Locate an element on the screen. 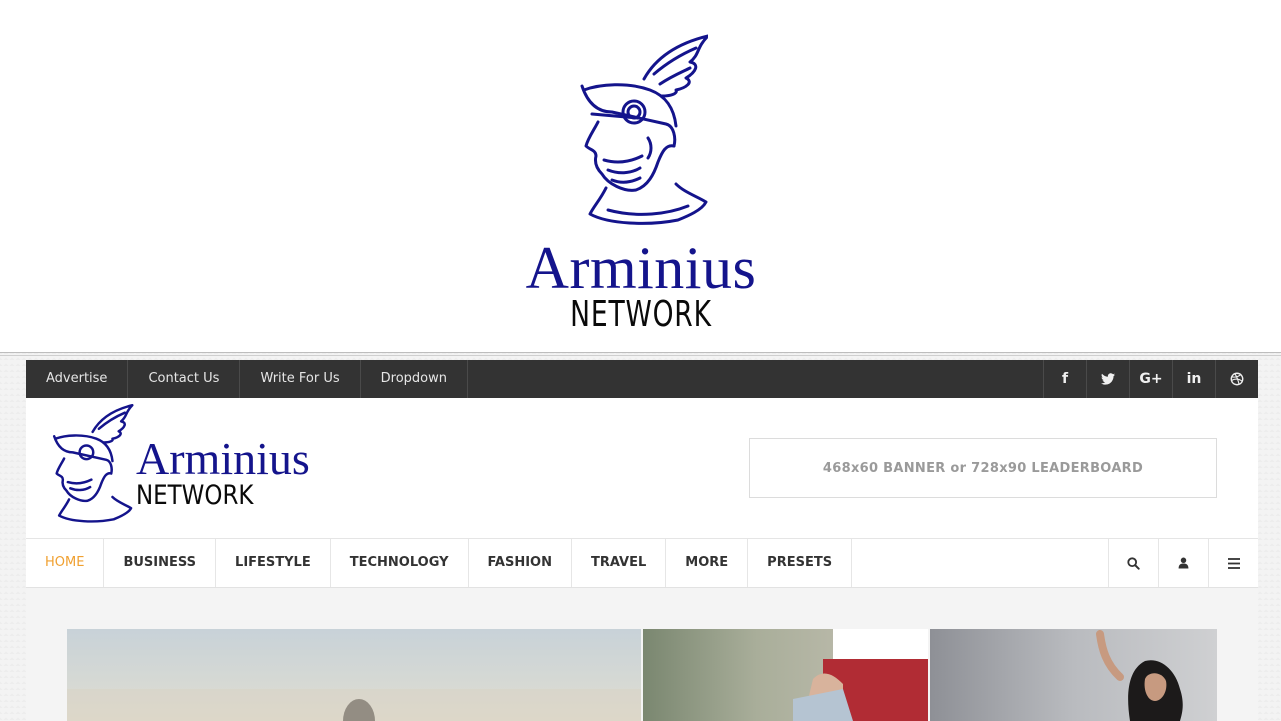 This screenshot has height=721, width=1281. social-links: f G+ in is located at coordinates (1150, 379).